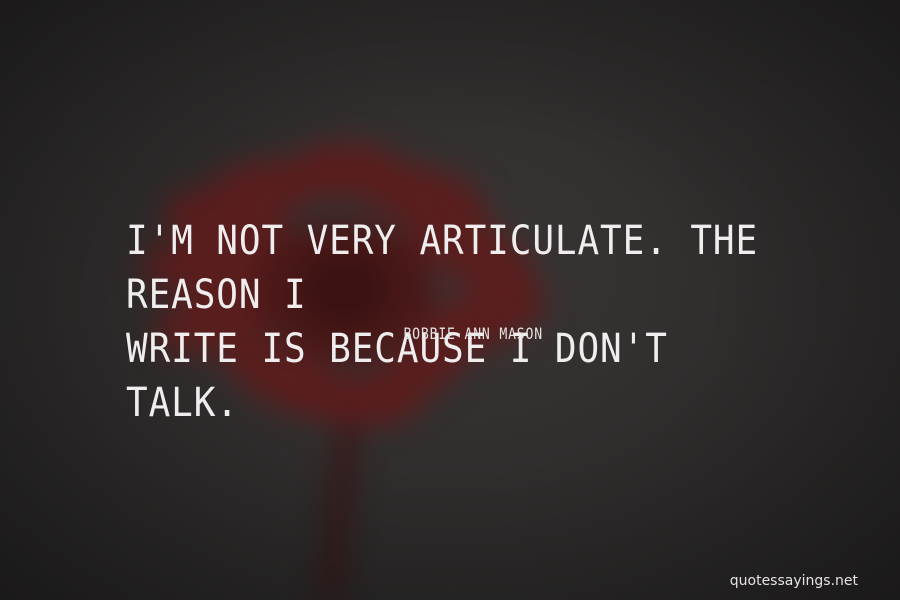 The width and height of the screenshot is (900, 600). What do you see at coordinates (464, 333) in the screenshot?
I see `quote-author: - Bobbie Ann Mason` at bounding box center [464, 333].